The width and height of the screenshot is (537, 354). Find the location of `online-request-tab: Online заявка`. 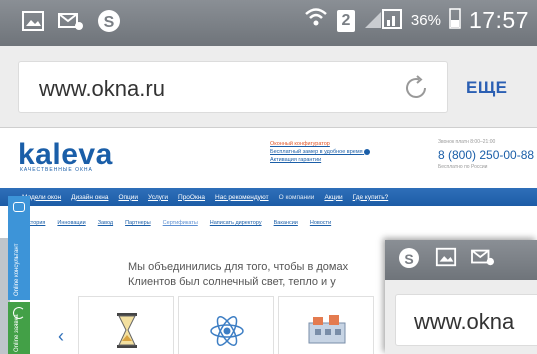

online-request-tab: Online заявка is located at coordinates (19, 328).